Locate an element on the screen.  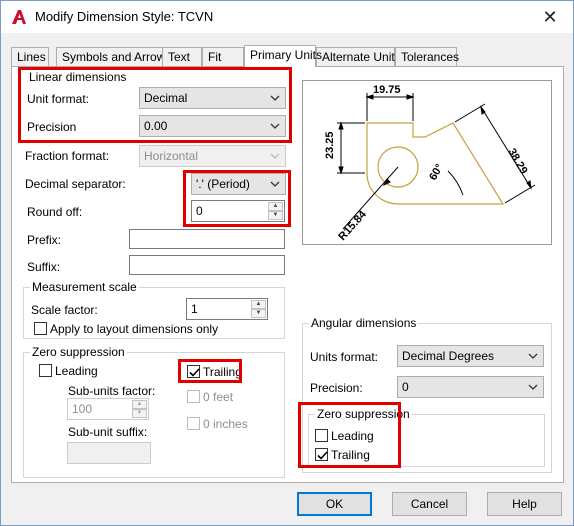
highlight-angular-zero-suppression is located at coordinates (349, 435).